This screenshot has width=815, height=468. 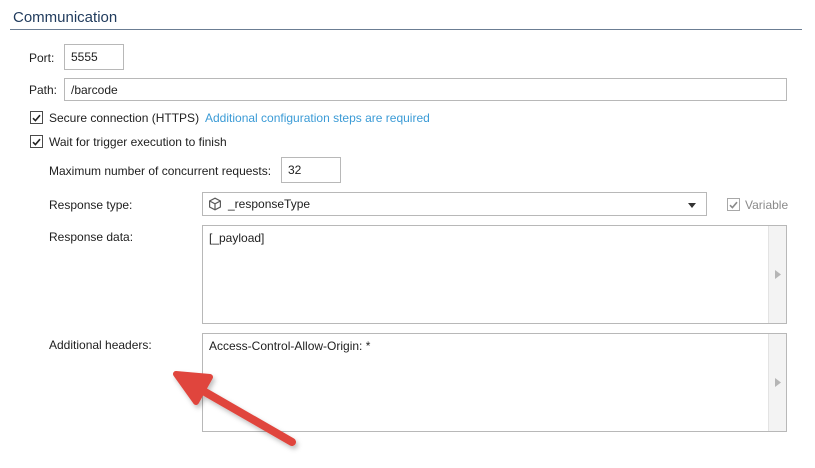 I want to click on annotation-arrow-icon, so click(x=234, y=408).